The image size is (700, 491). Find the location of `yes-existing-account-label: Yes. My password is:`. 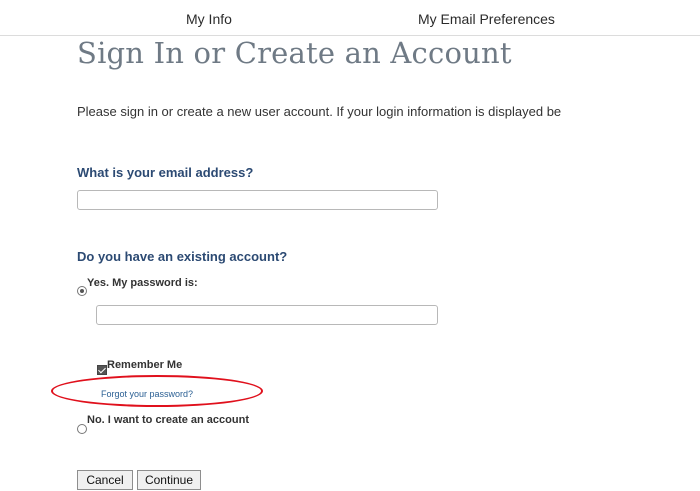

yes-existing-account-label: Yes. My password is: is located at coordinates (142, 283).